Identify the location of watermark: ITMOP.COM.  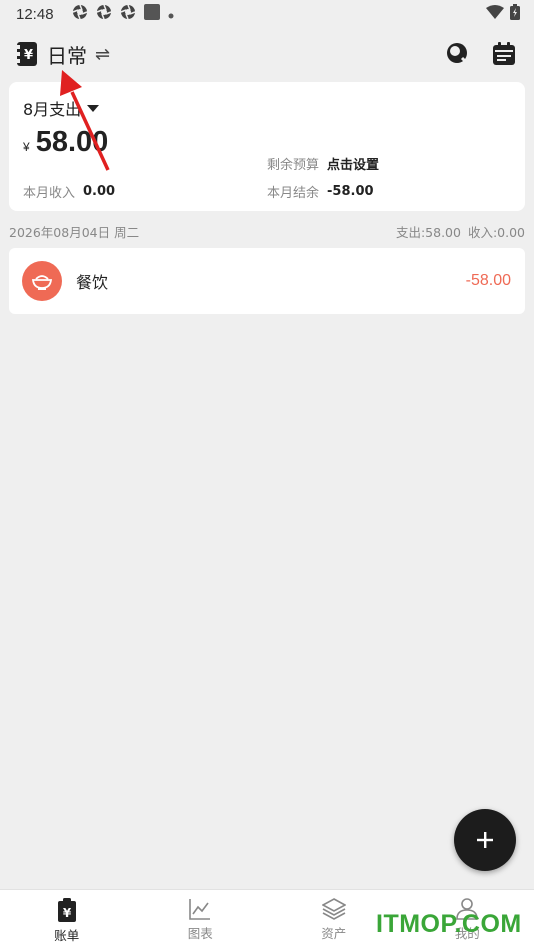
(449, 924).